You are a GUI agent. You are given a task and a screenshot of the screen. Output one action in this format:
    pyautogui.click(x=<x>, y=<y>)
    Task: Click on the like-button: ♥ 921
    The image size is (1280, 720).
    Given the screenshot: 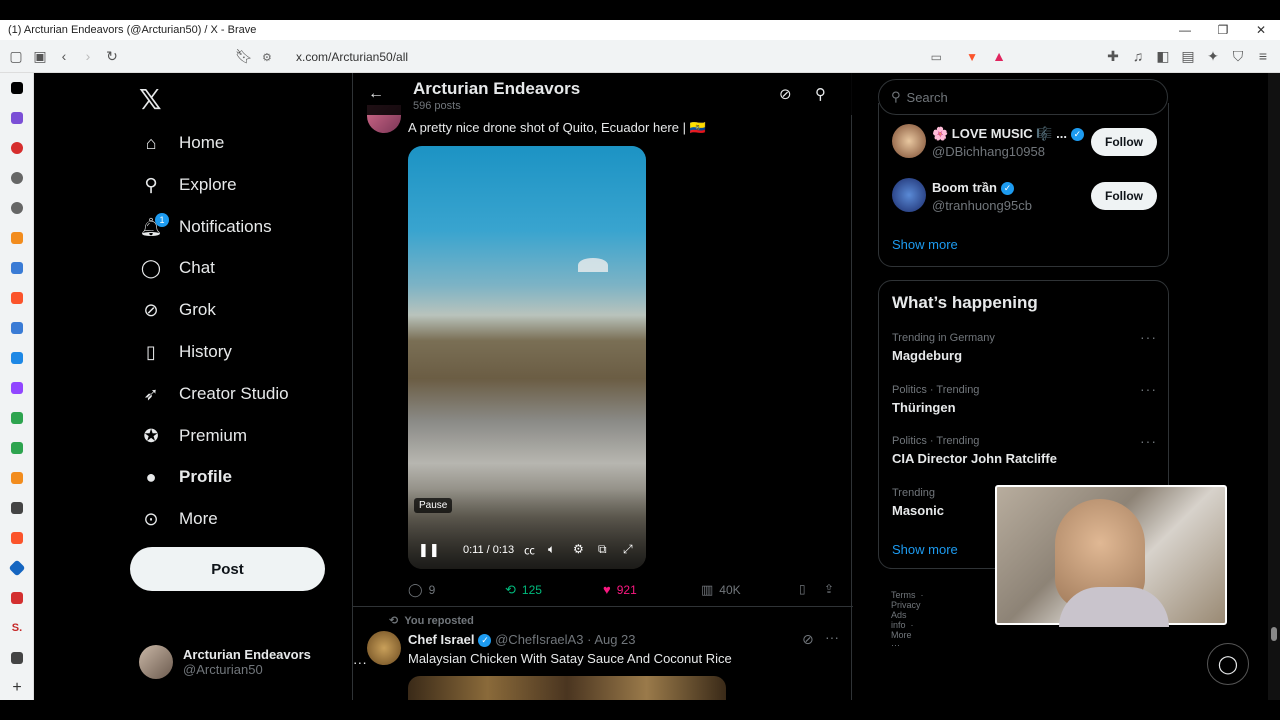 What is the action you would take?
    pyautogui.click(x=620, y=589)
    